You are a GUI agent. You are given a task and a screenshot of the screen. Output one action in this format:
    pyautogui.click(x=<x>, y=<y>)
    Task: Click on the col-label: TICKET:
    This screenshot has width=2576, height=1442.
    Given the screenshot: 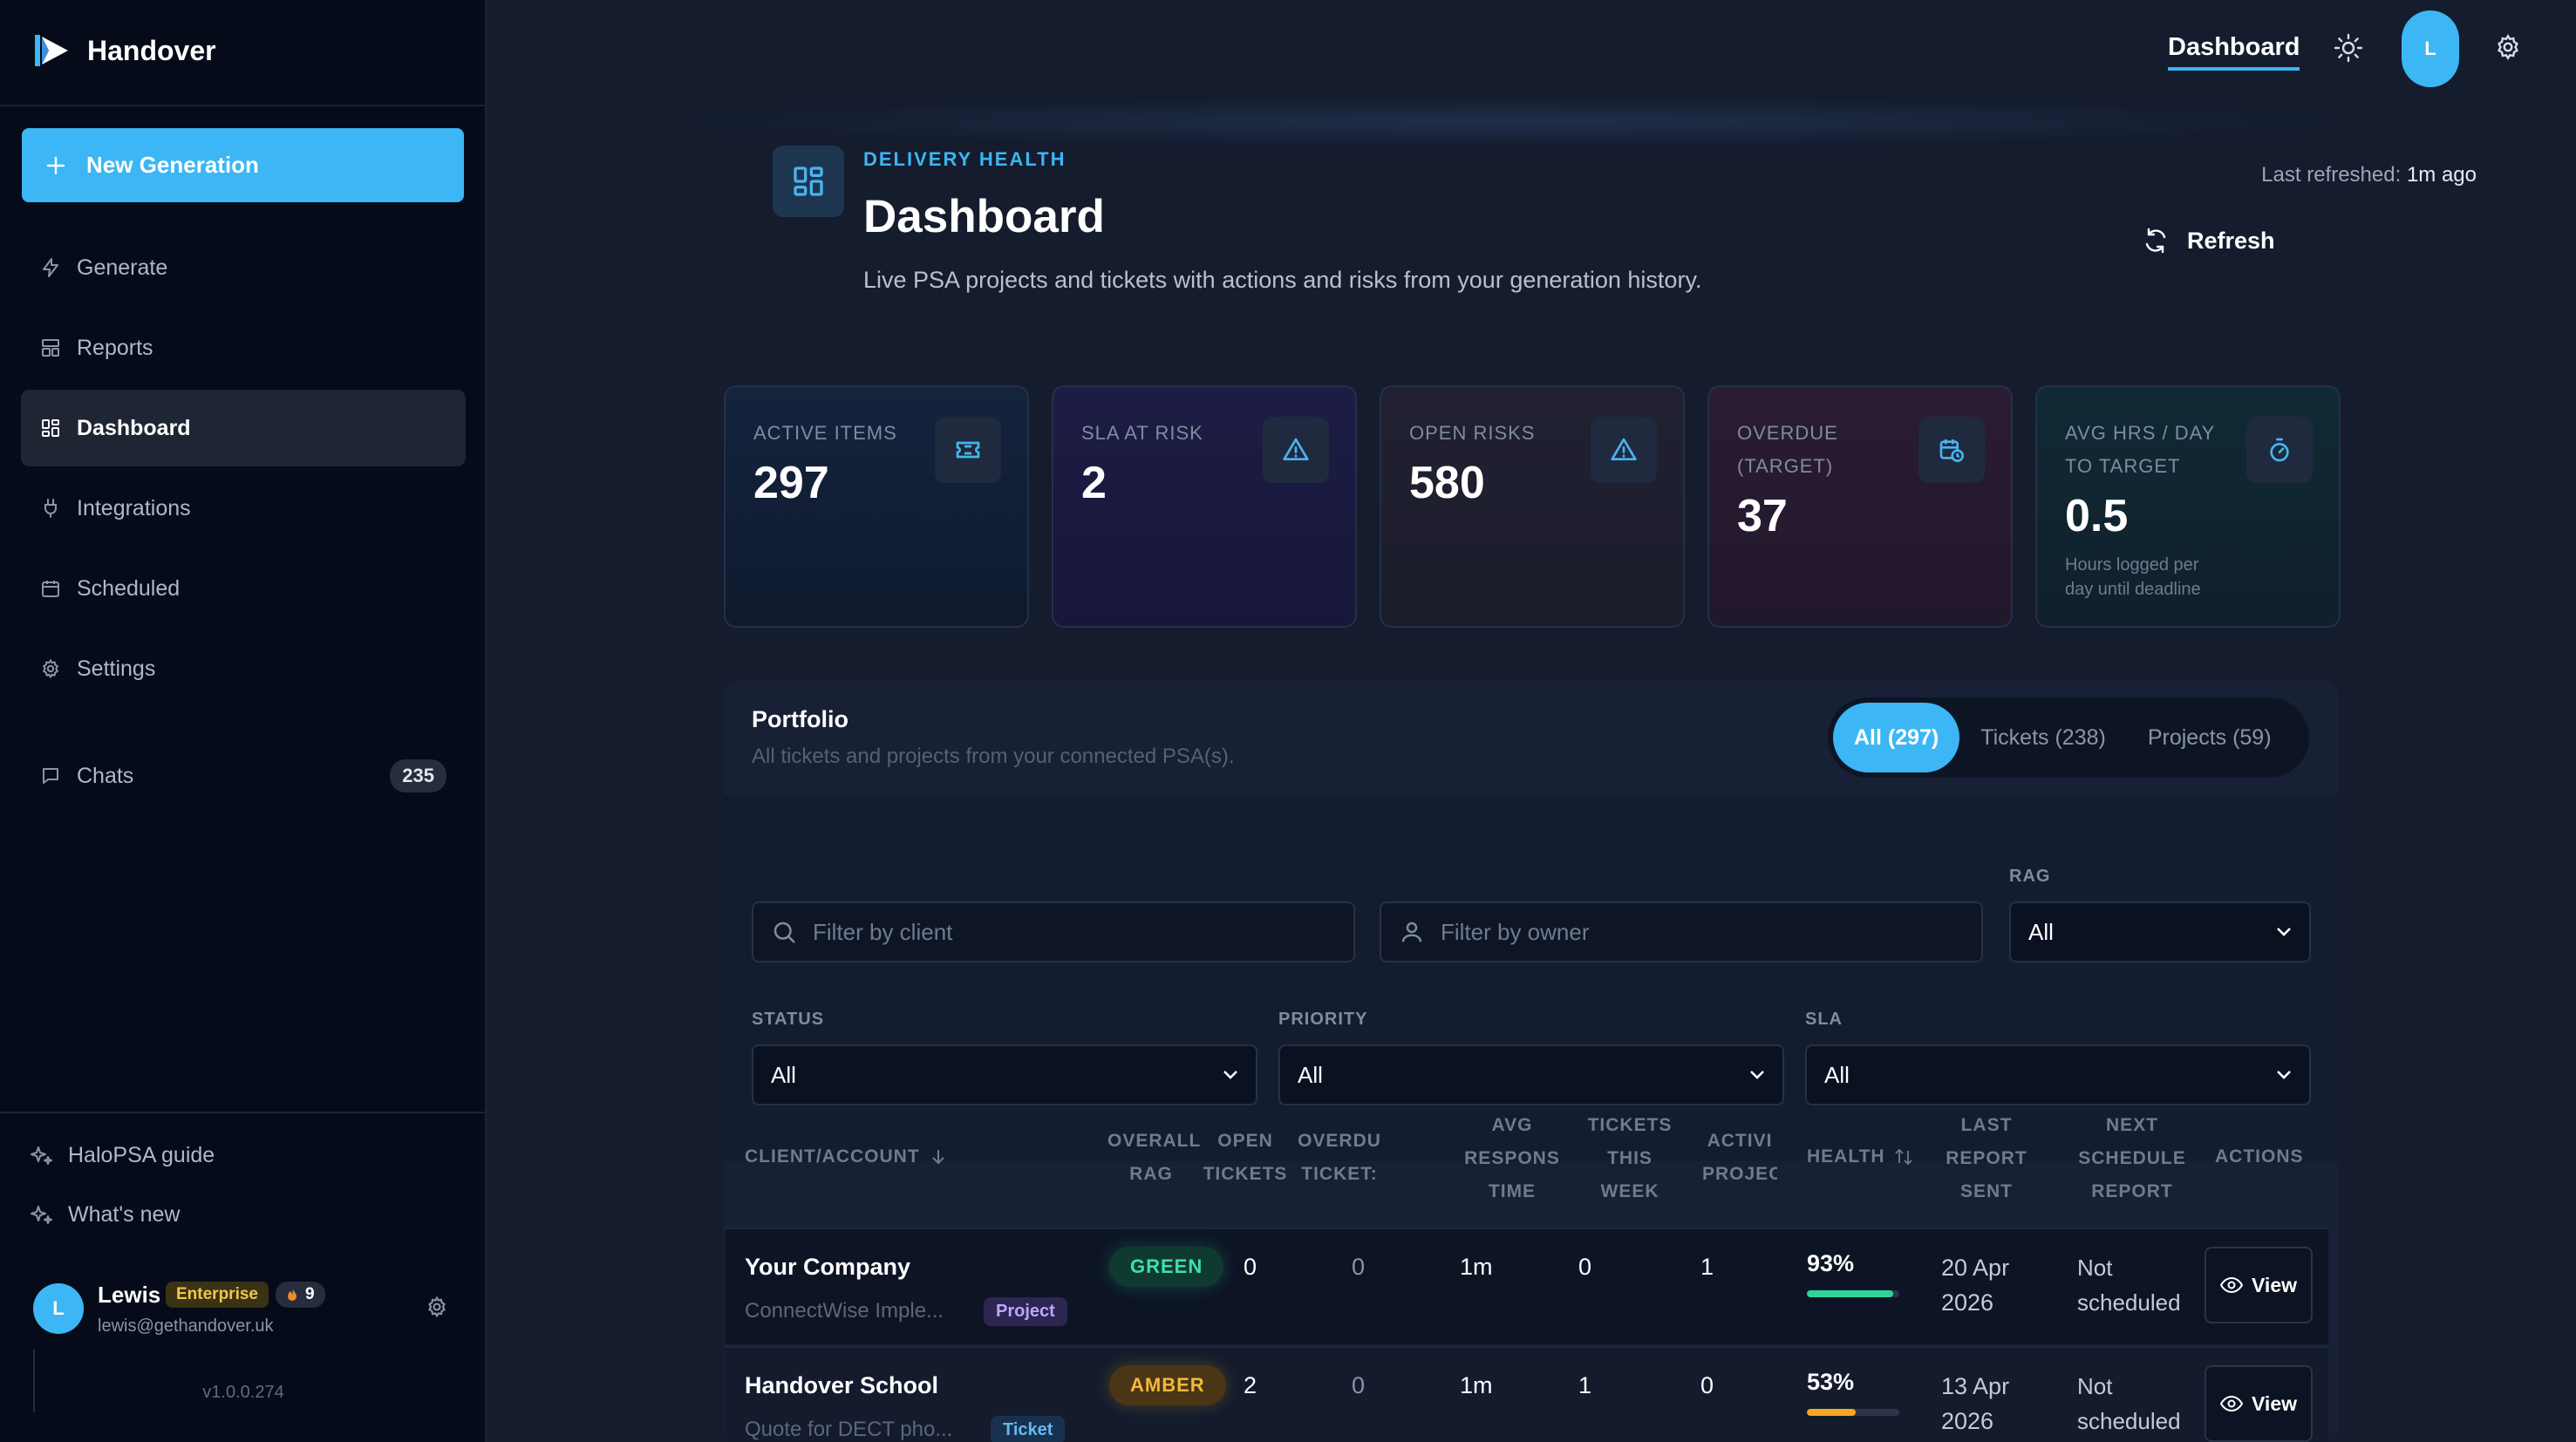 What is the action you would take?
    pyautogui.click(x=1340, y=1174)
    